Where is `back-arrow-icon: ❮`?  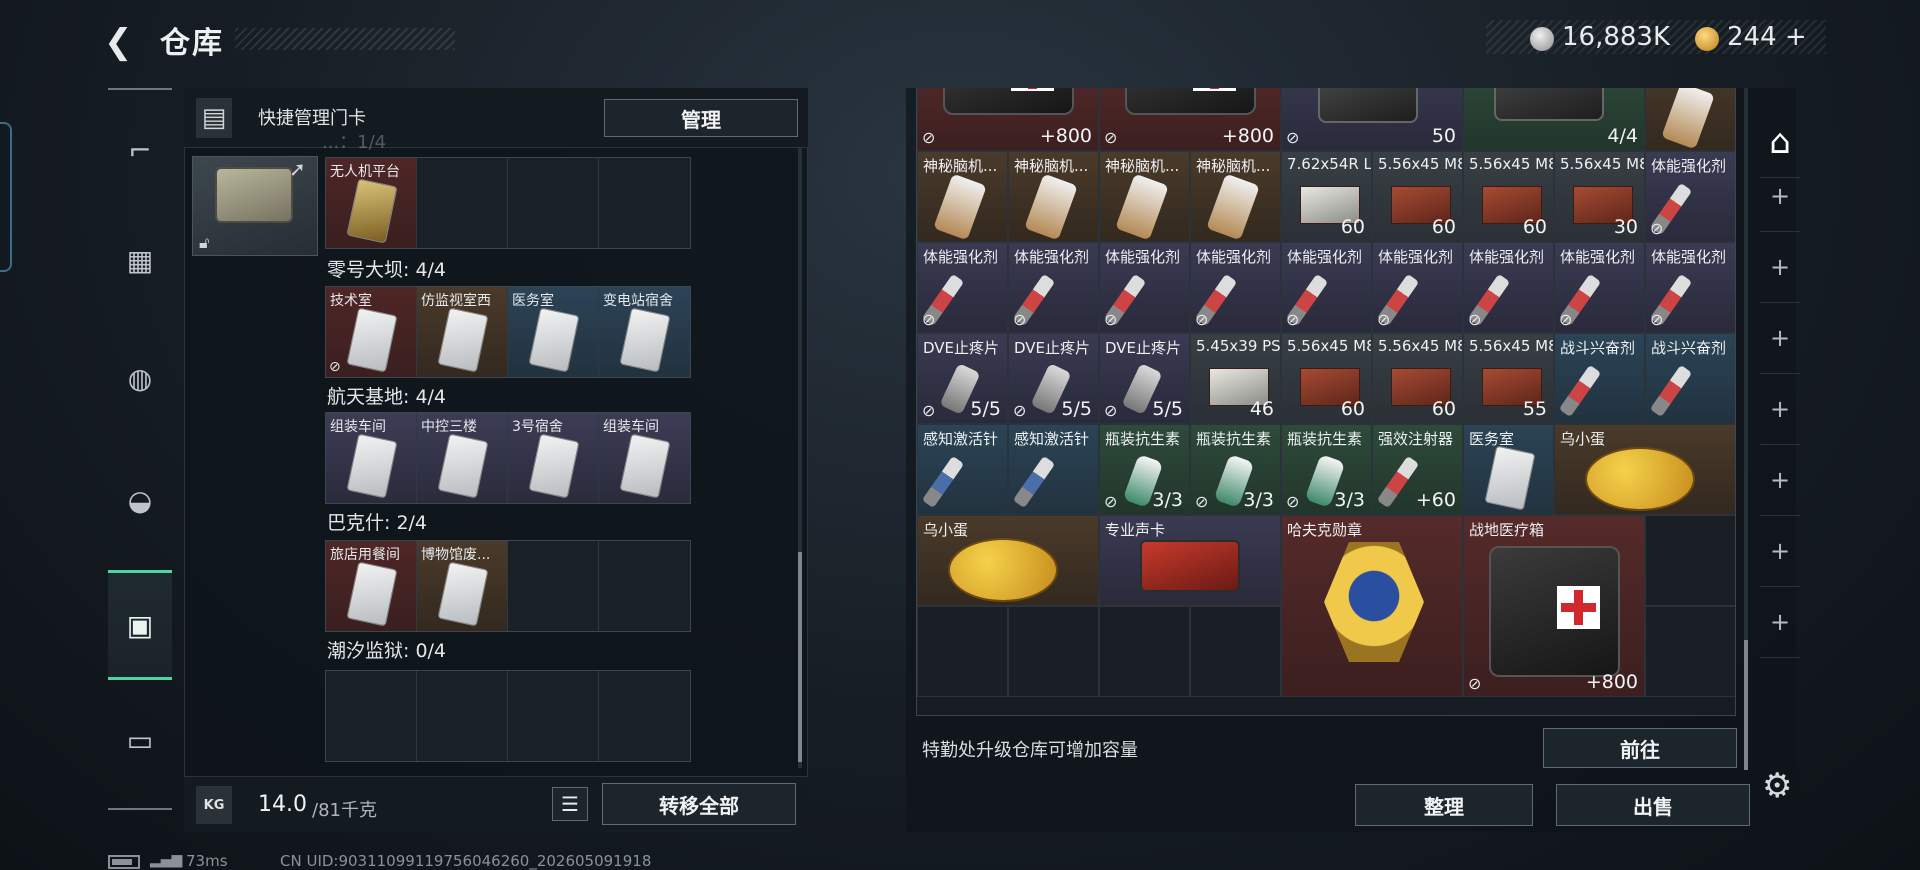
back-arrow-icon: ❮ is located at coordinates (124, 42).